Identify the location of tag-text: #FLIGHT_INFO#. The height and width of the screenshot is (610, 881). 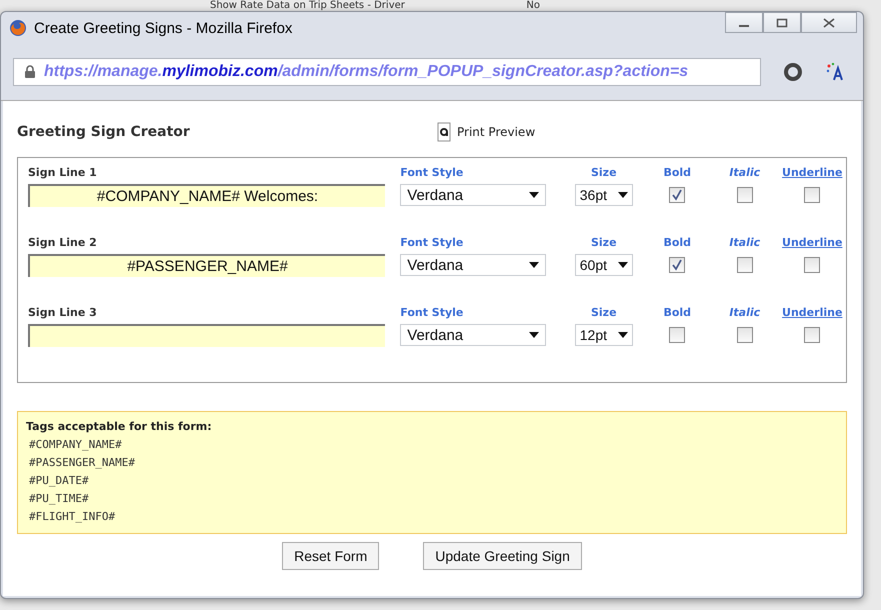
(72, 516).